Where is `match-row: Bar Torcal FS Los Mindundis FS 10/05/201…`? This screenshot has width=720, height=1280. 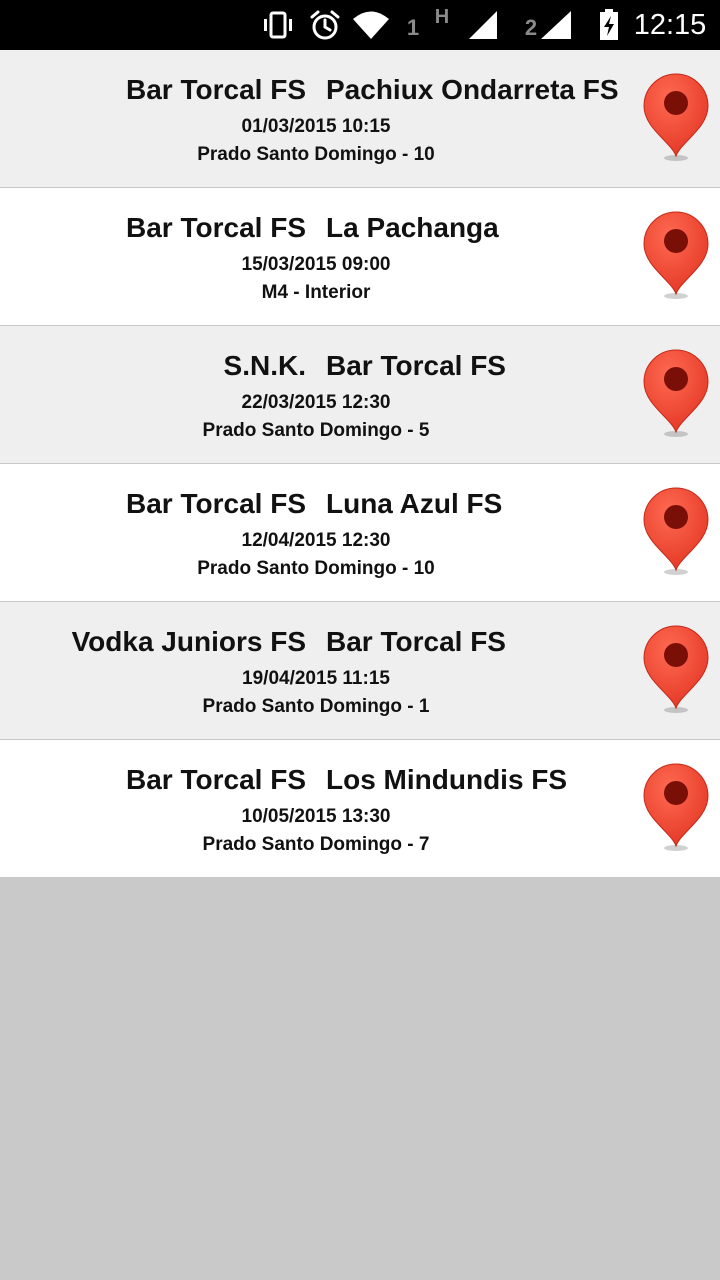 match-row: Bar Torcal FS Los Mindundis FS 10/05/201… is located at coordinates (360, 809).